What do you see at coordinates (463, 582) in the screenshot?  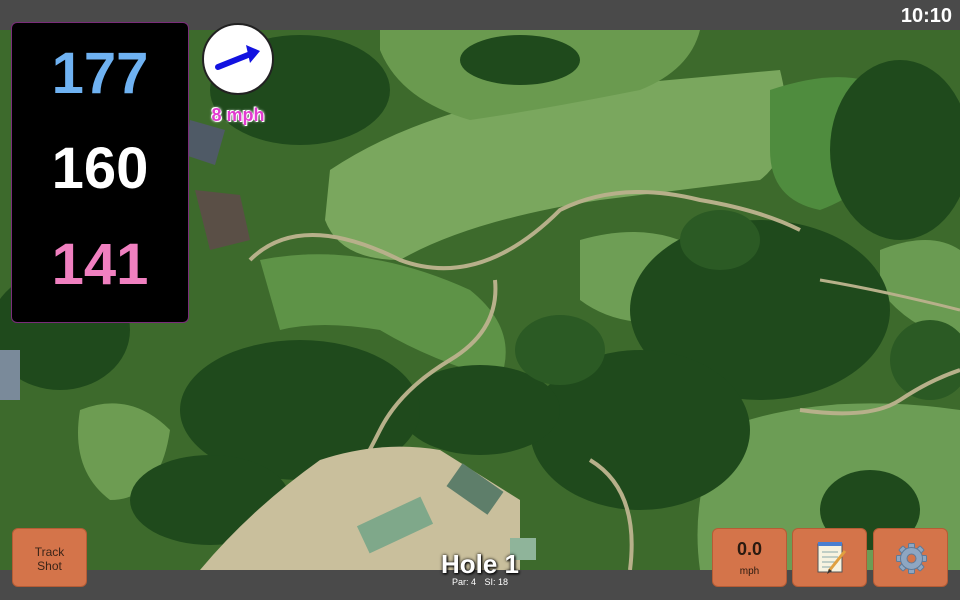 I see `hole-par: Par: 4` at bounding box center [463, 582].